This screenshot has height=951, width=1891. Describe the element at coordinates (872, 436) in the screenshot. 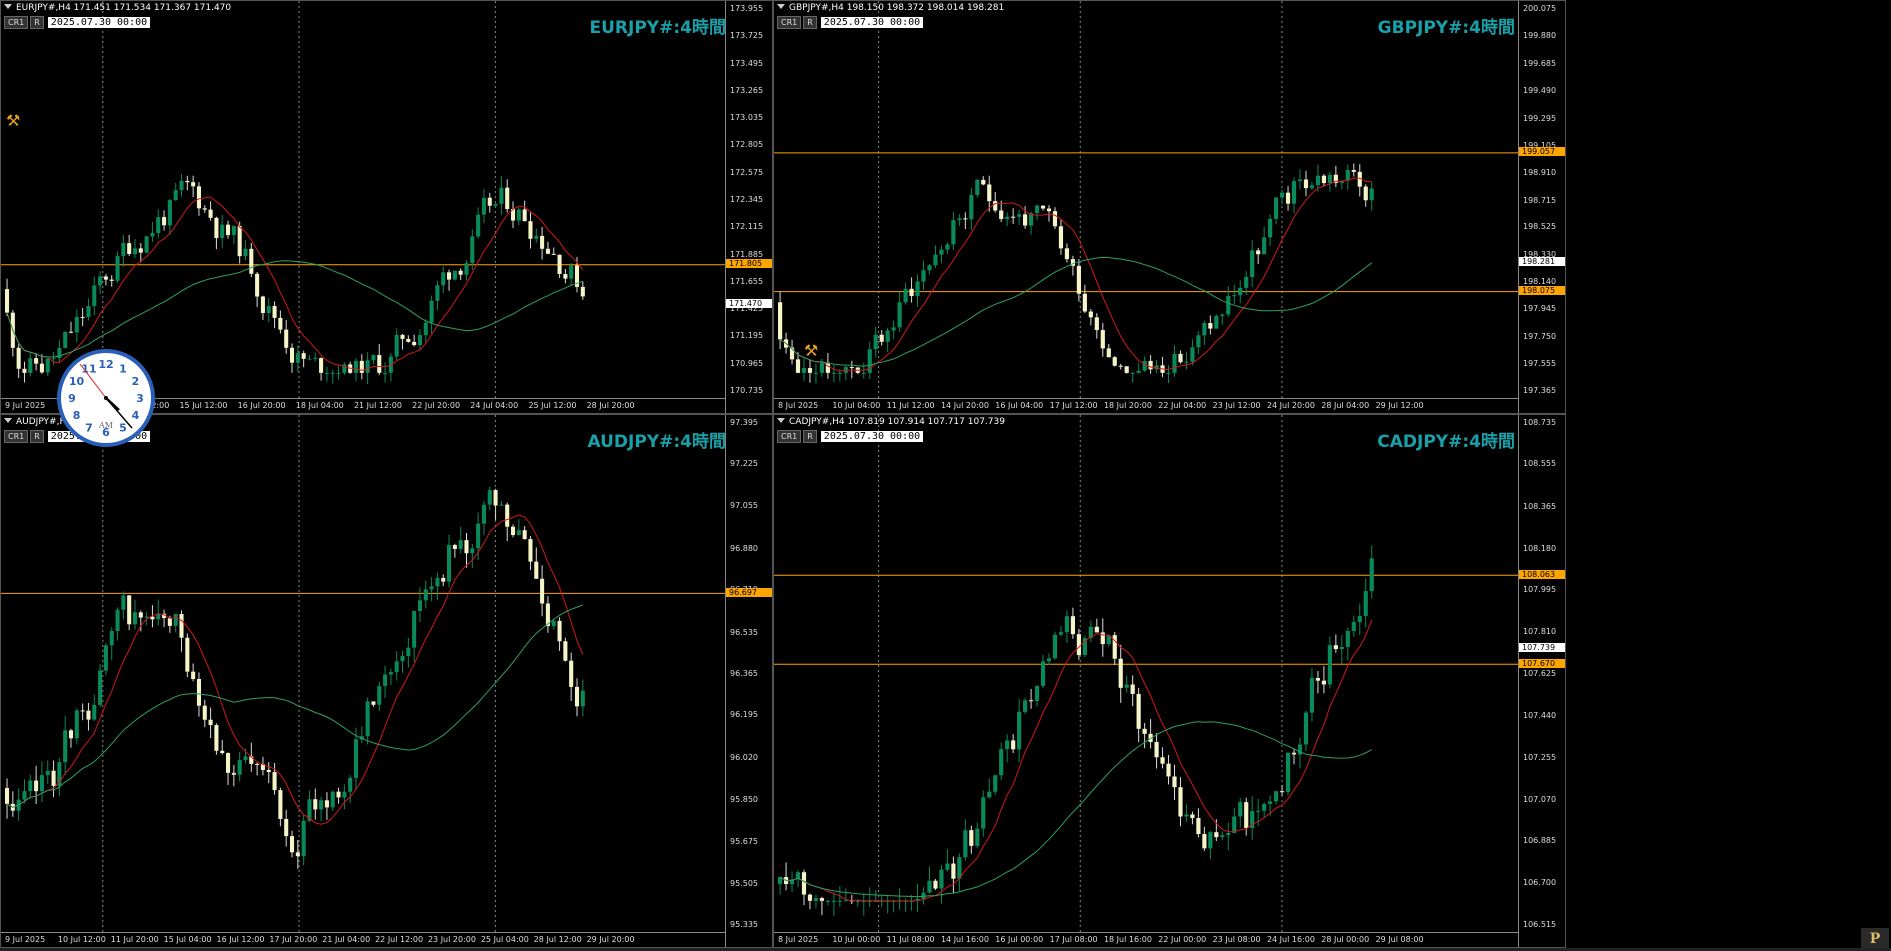

I see `date-field: 2025.07.30 00:00` at that location.